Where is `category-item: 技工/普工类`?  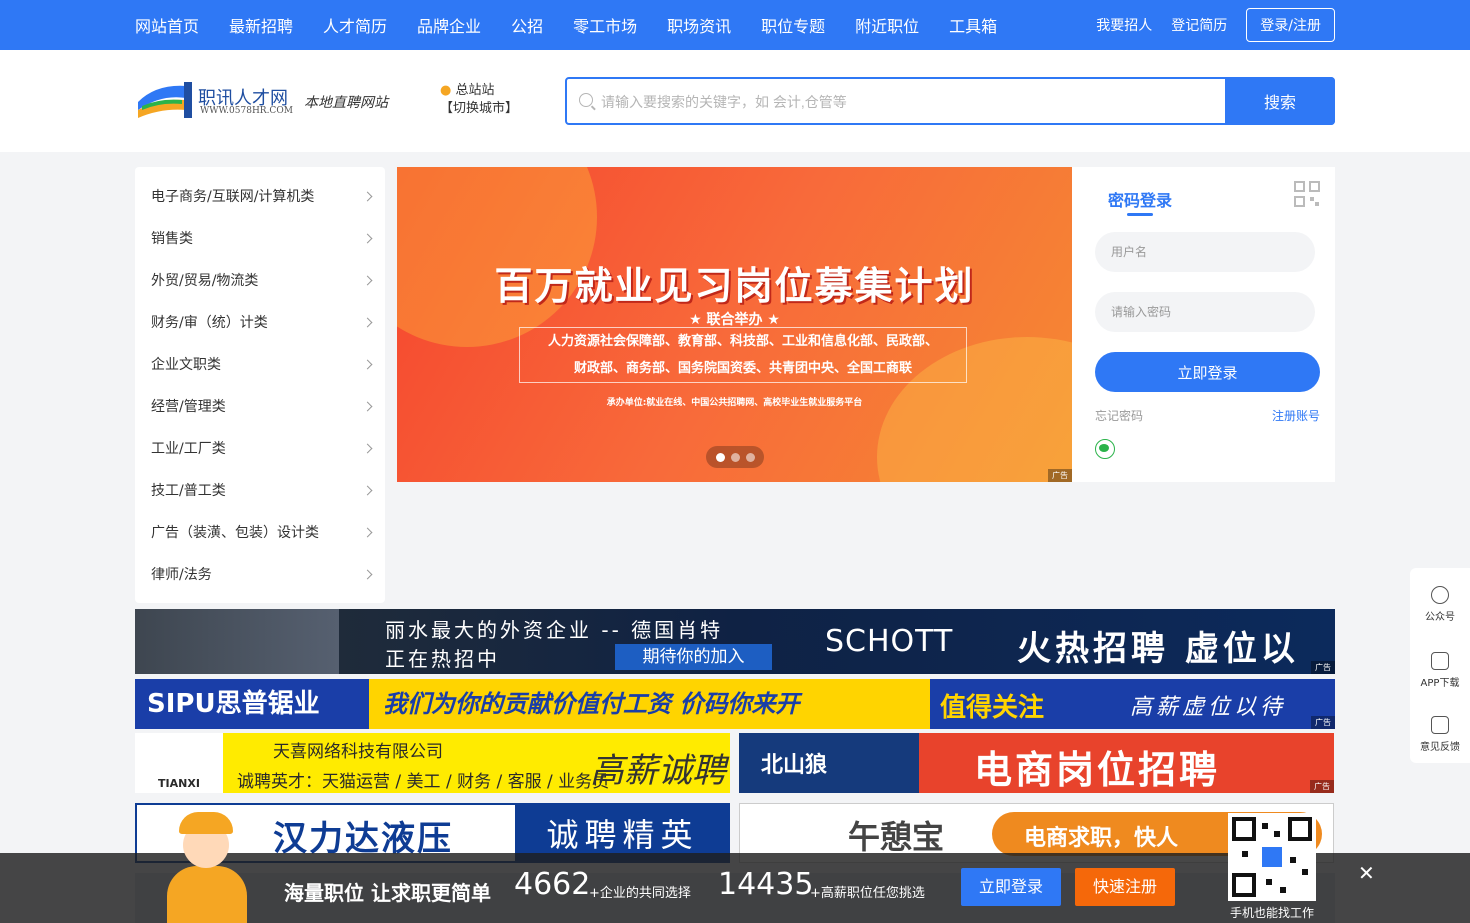
category-item: 技工/普工类 is located at coordinates (260, 490).